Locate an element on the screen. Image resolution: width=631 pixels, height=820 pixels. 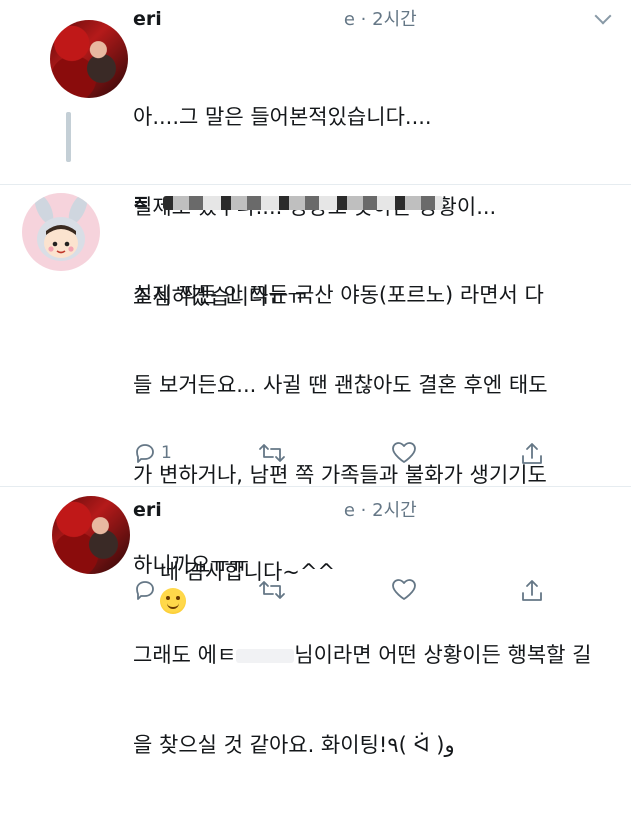
redacted-name is located at coordinates (302, 202).